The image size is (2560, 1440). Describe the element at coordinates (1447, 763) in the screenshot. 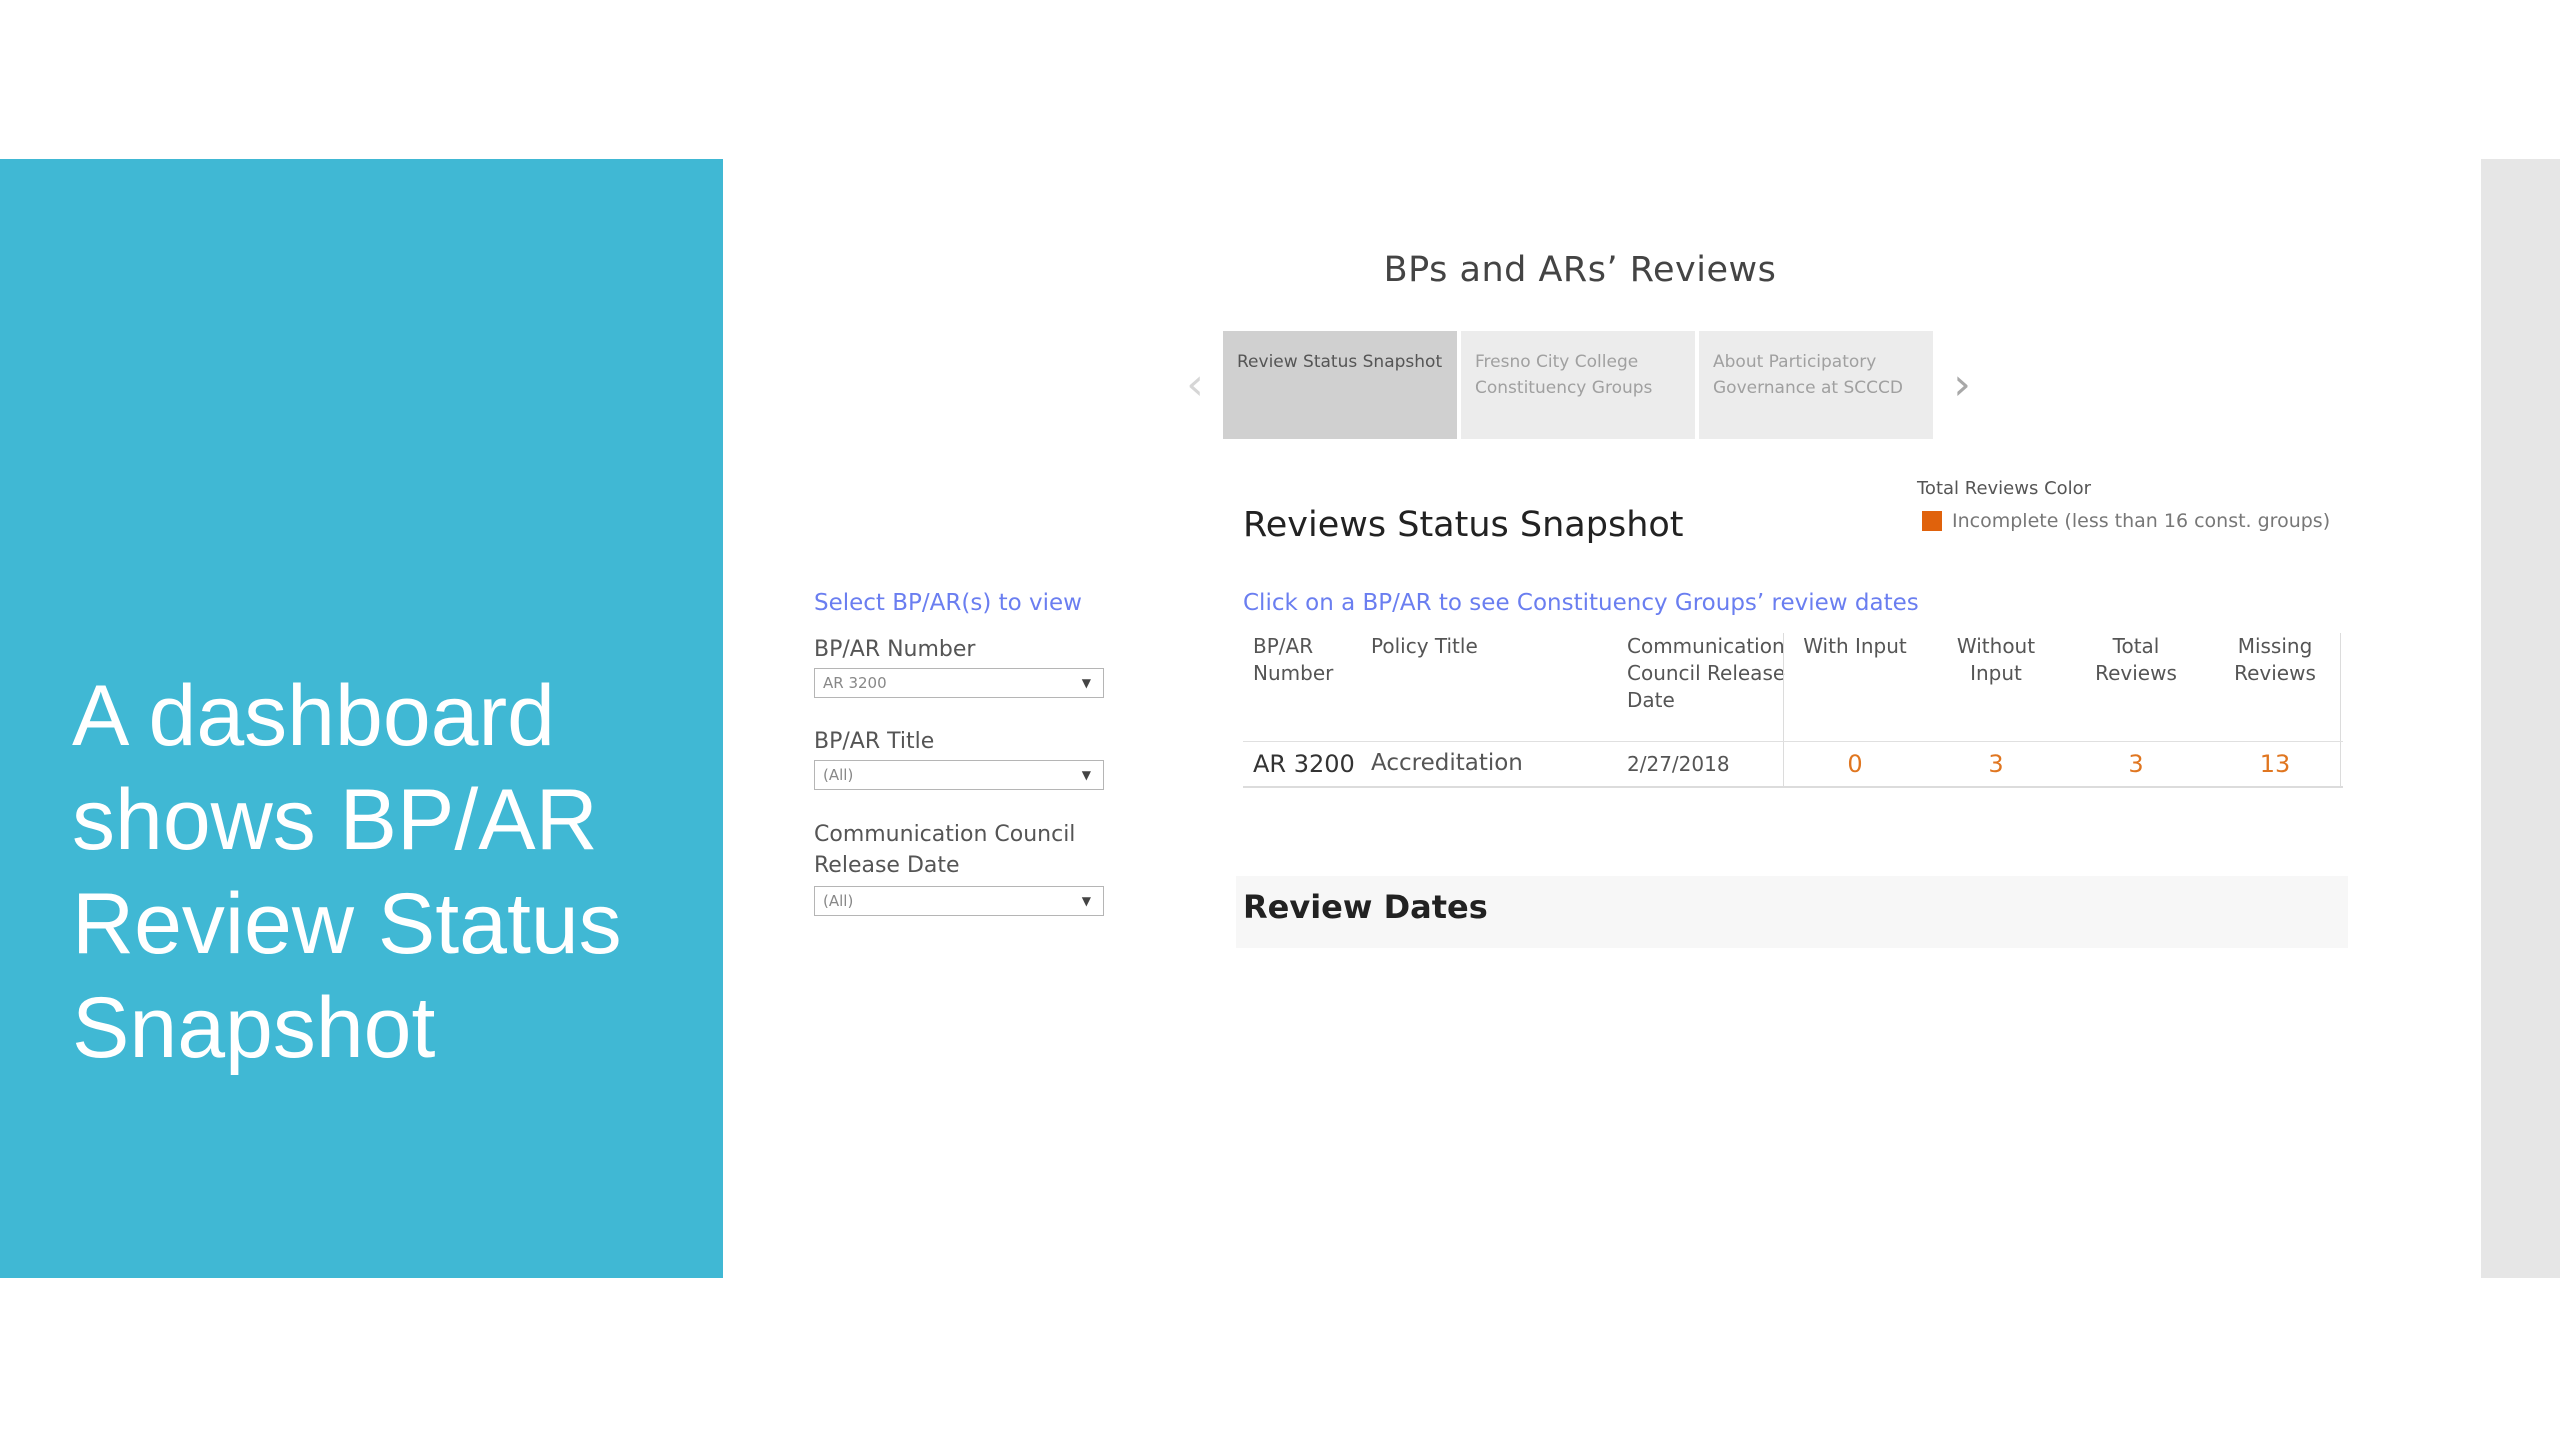

I see `cell-policy-title: Accreditation` at that location.